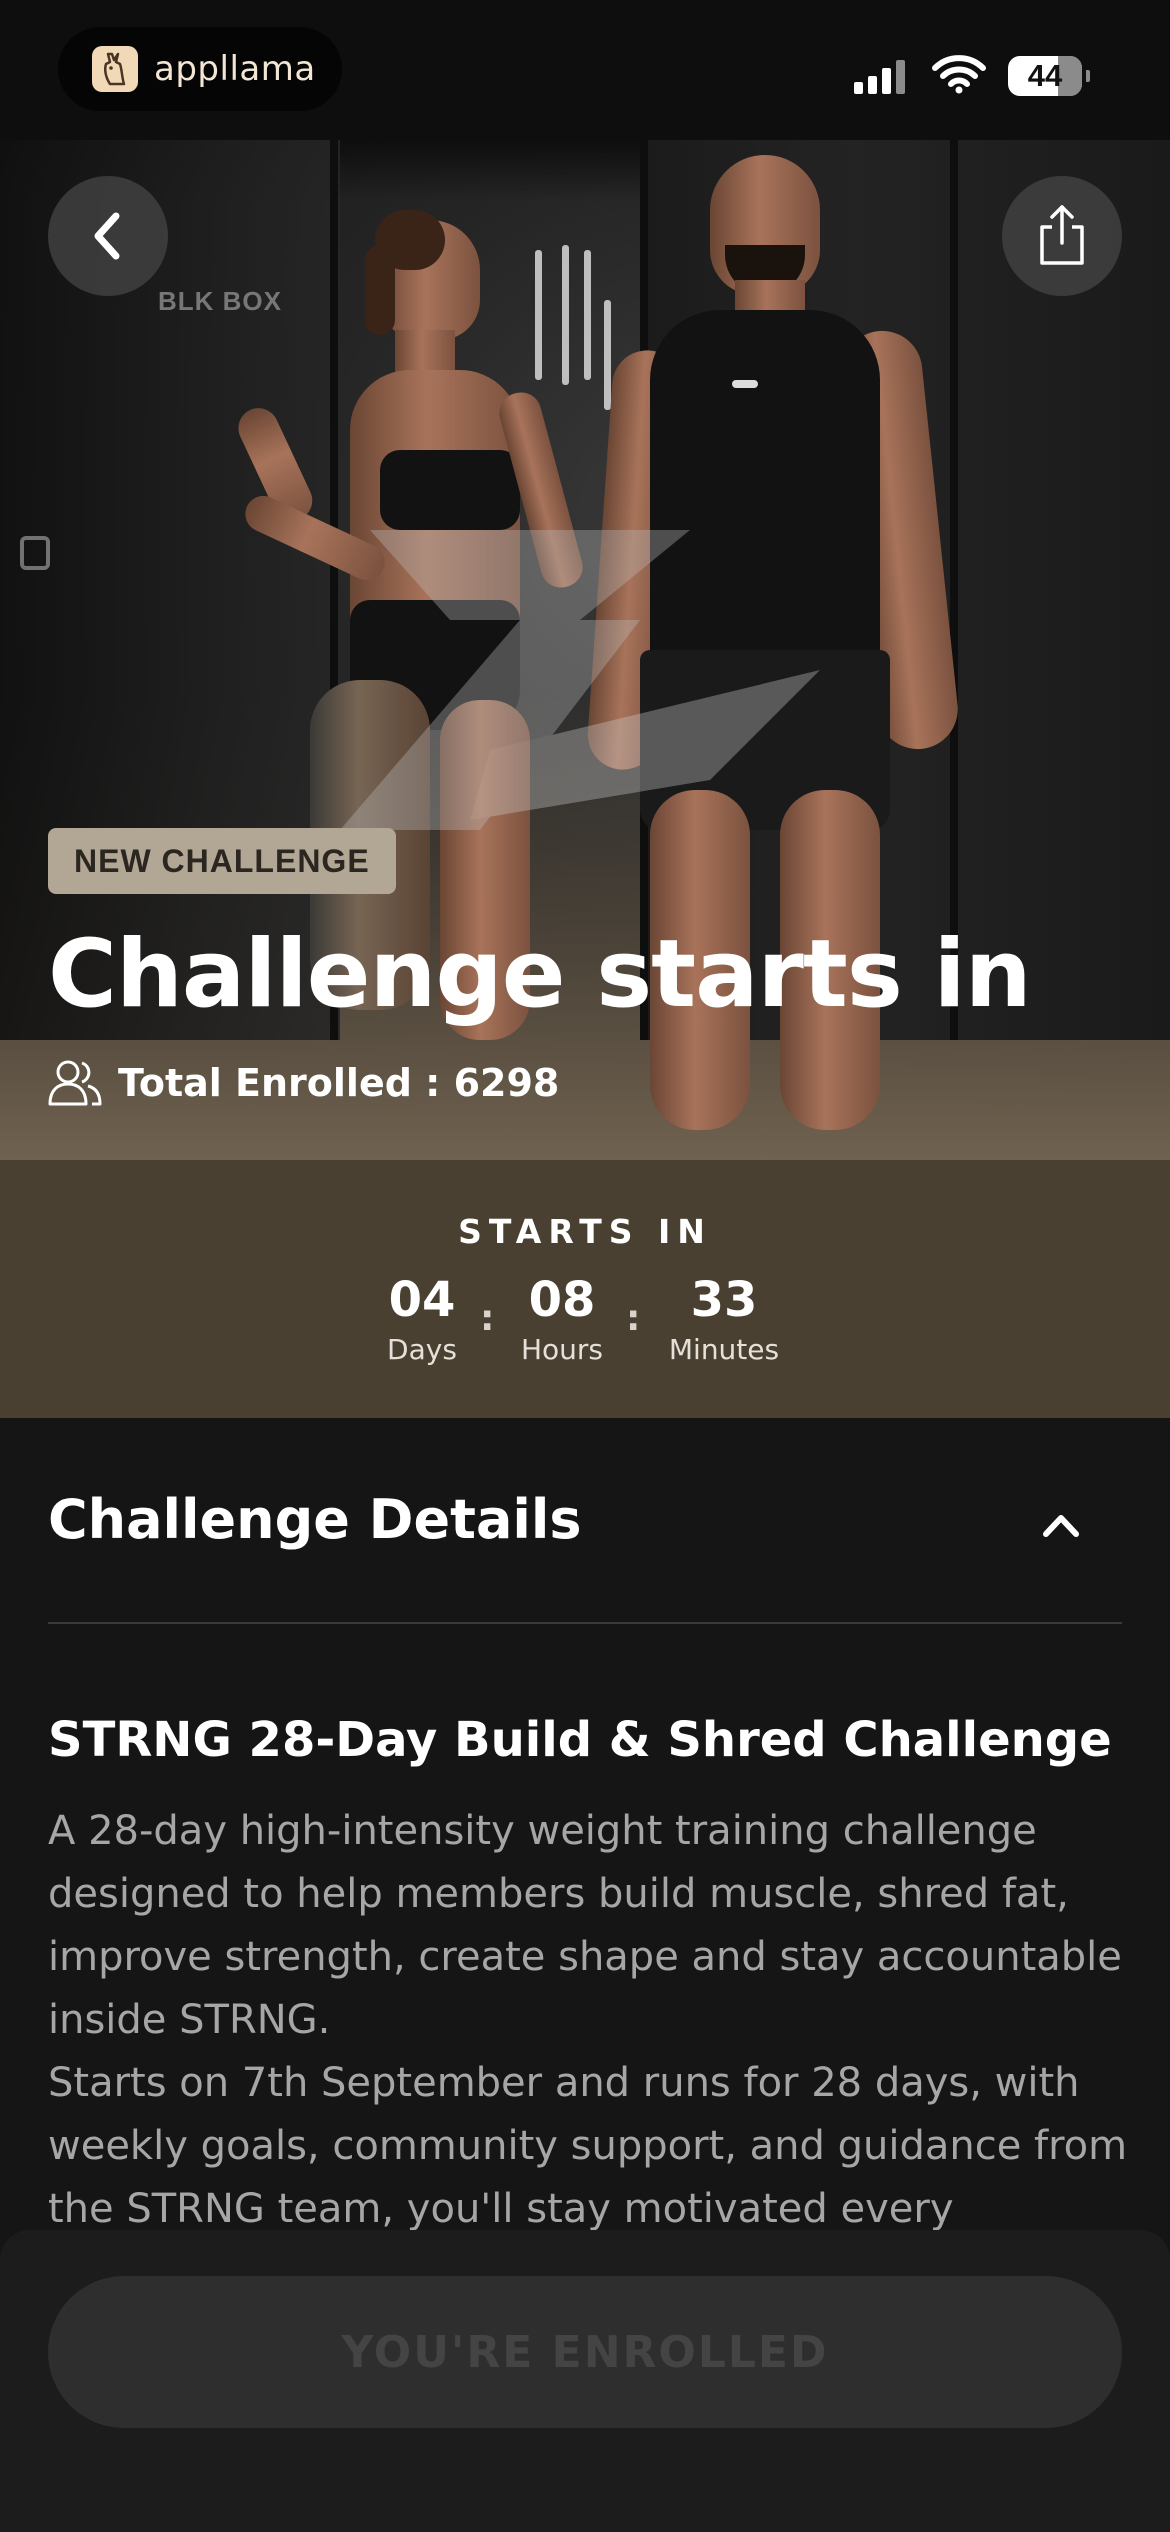 This screenshot has width=1170, height=2532. I want to click on share-button, so click(1062, 236).